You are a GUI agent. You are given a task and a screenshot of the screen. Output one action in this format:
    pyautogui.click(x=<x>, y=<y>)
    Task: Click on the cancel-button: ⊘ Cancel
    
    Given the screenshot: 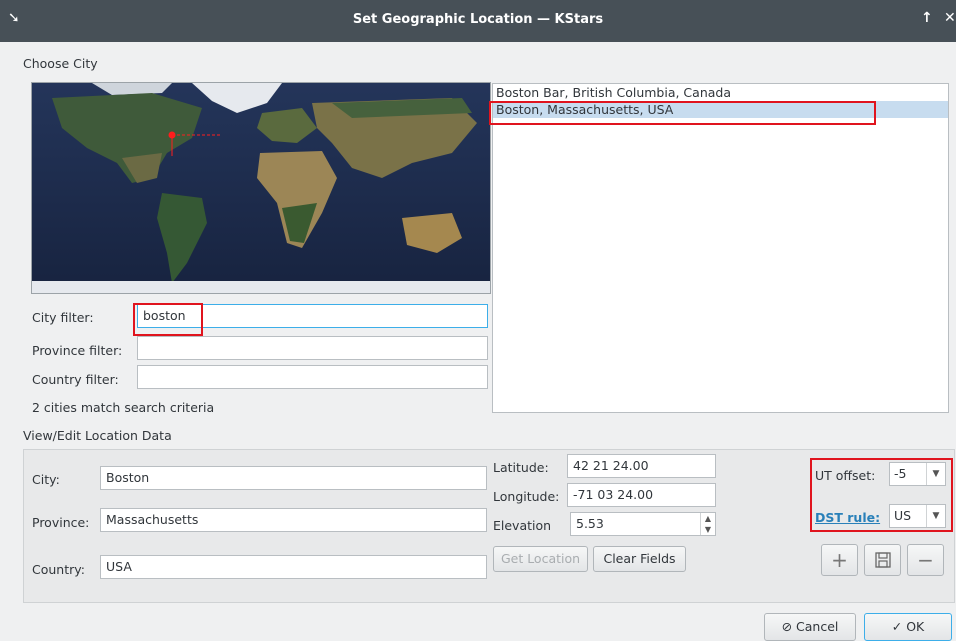 What is the action you would take?
    pyautogui.click(x=810, y=627)
    